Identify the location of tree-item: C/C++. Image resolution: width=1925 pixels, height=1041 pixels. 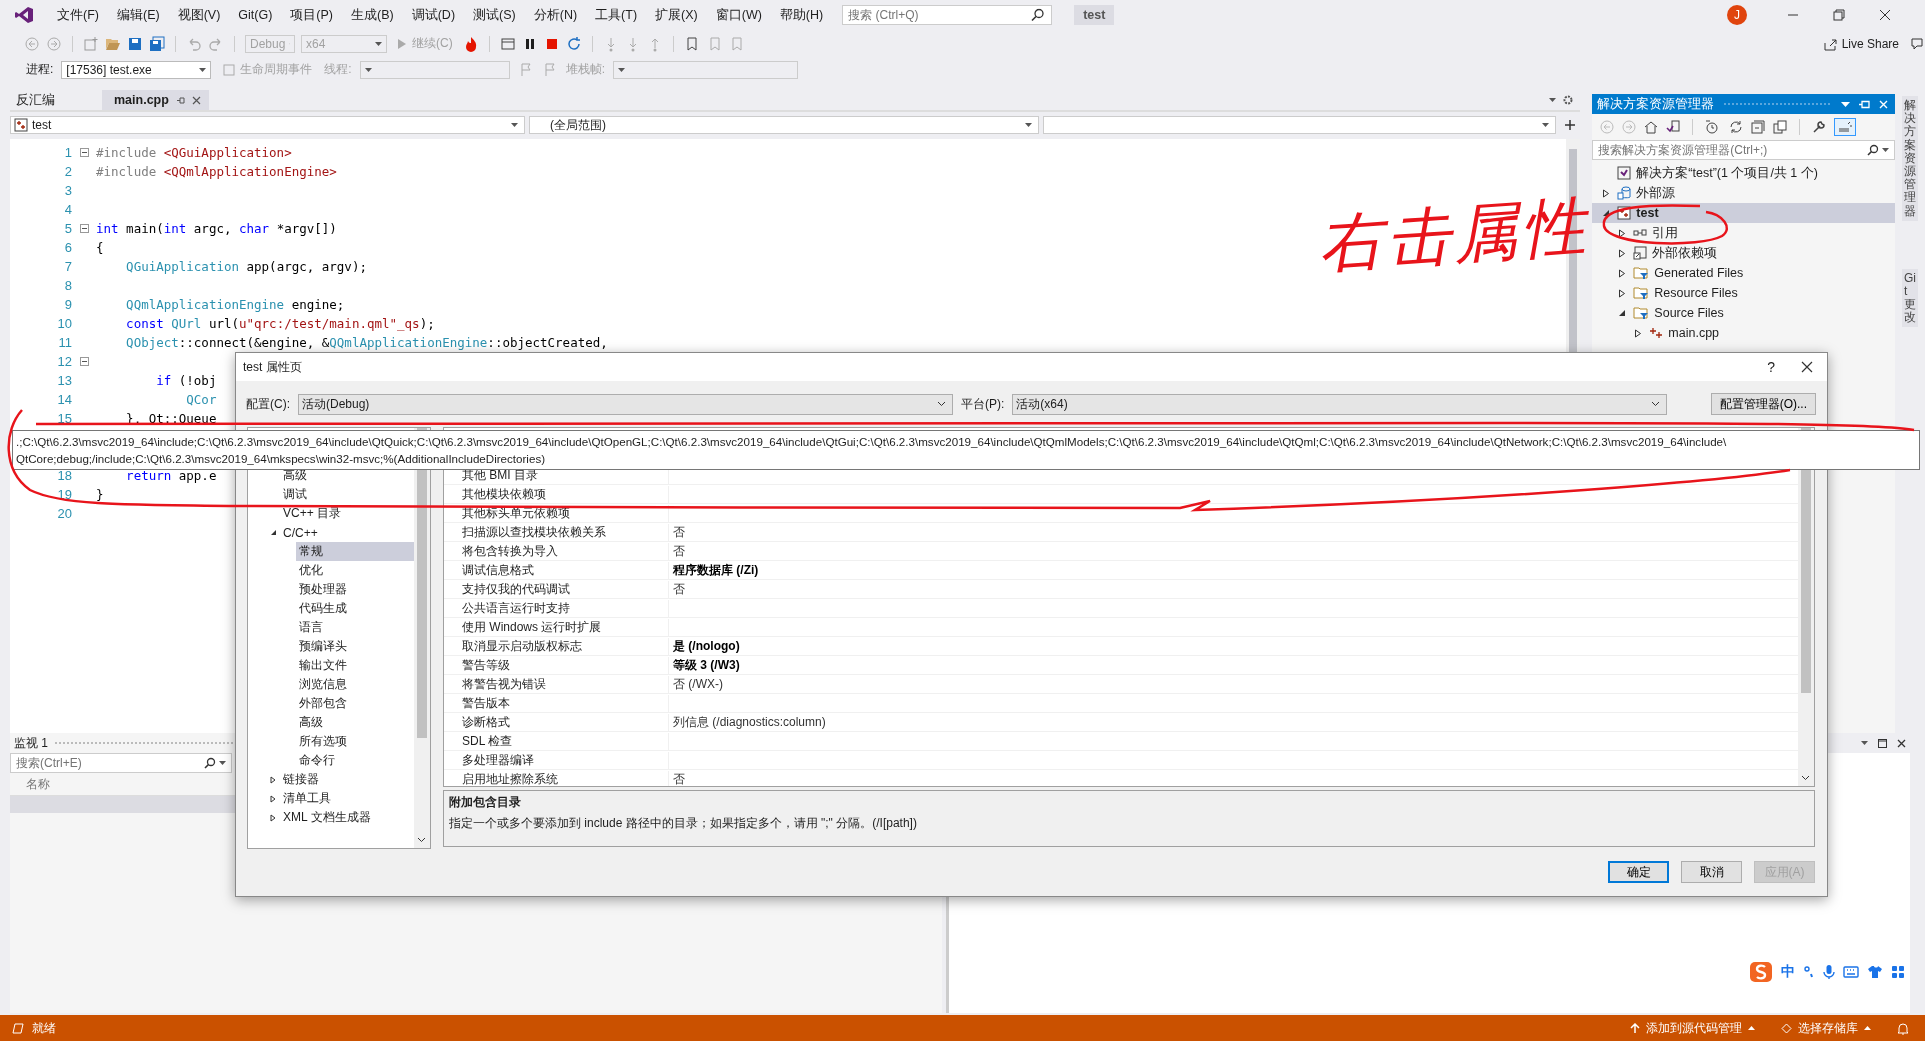
(300, 532).